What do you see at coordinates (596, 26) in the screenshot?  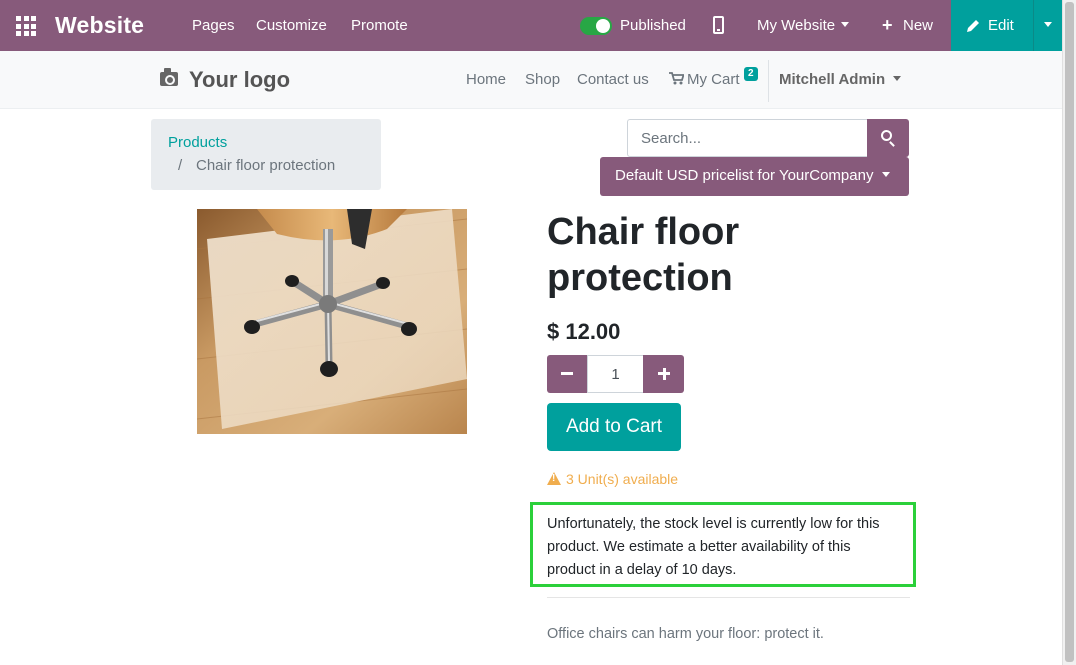 I see `published-toggle` at bounding box center [596, 26].